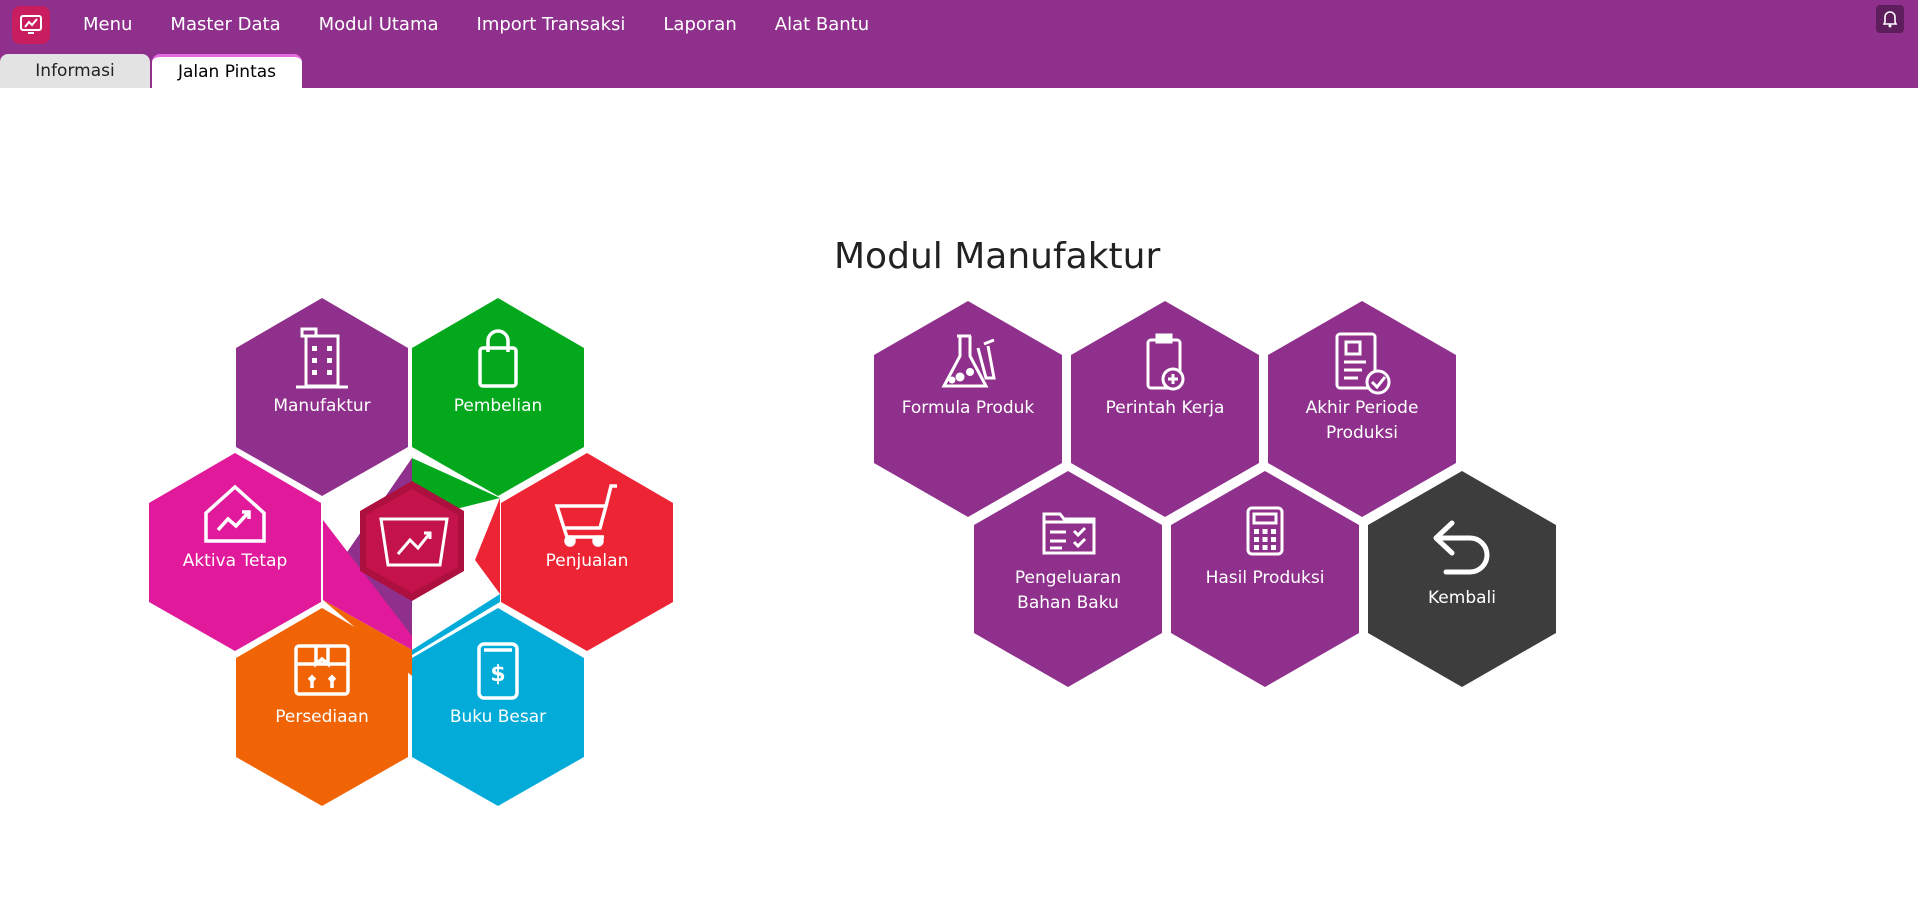 The image size is (1918, 902). I want to click on module-pengeluaran-label-2: Bahan Baku, so click(1068, 603).